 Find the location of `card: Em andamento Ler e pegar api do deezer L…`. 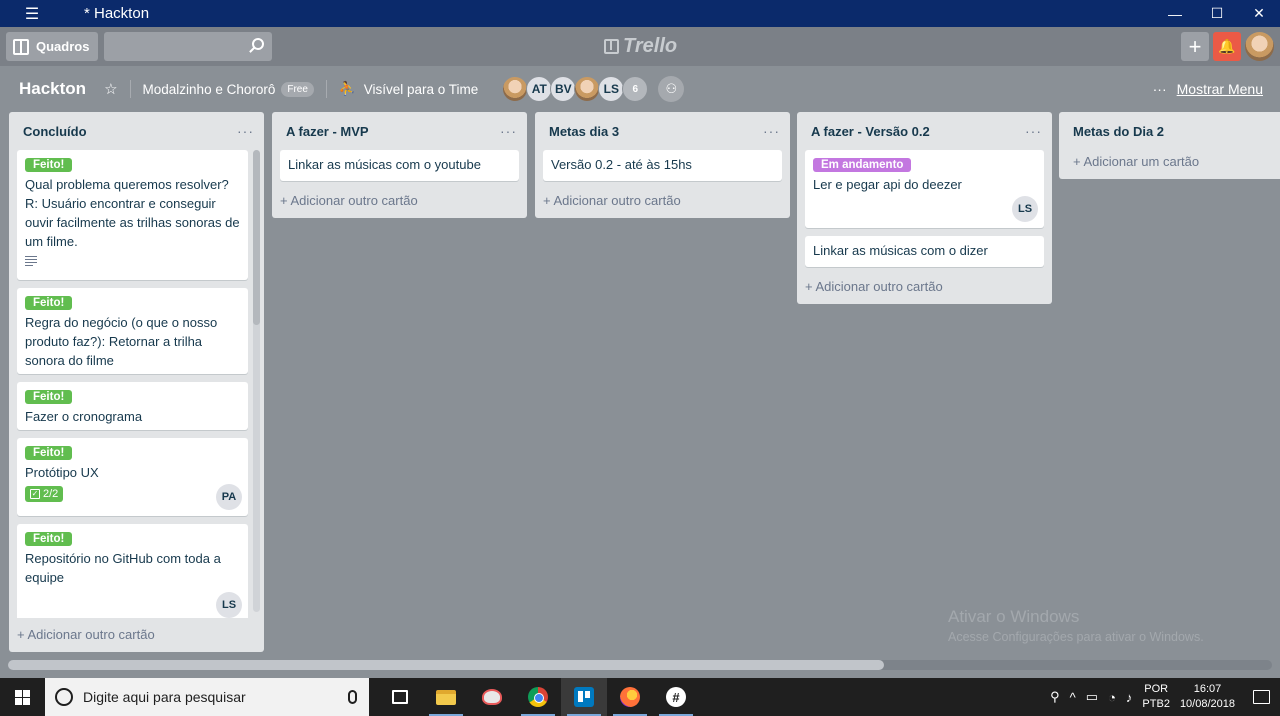

card: Em andamento Ler e pegar api do deezer L… is located at coordinates (924, 189).